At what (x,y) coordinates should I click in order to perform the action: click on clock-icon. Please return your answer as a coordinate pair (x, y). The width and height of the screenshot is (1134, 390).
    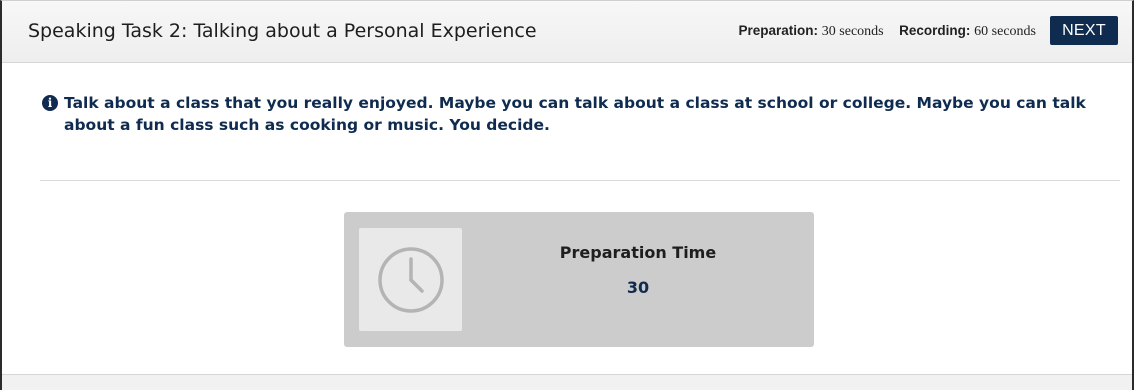
    Looking at the image, I should click on (410, 279).